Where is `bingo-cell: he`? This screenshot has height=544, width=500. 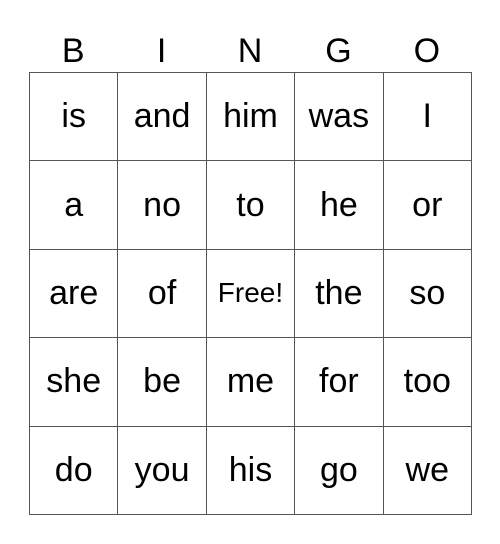
bingo-cell: he is located at coordinates (339, 205).